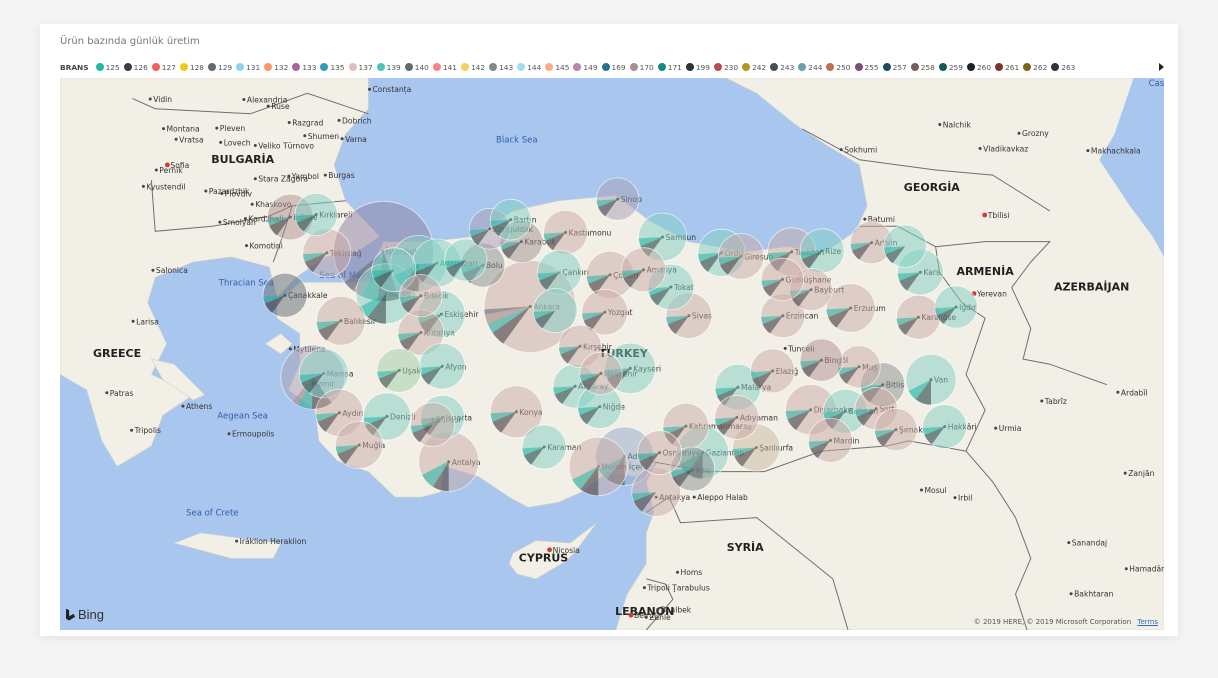  I want to click on legend-item: 170, so click(641, 67).